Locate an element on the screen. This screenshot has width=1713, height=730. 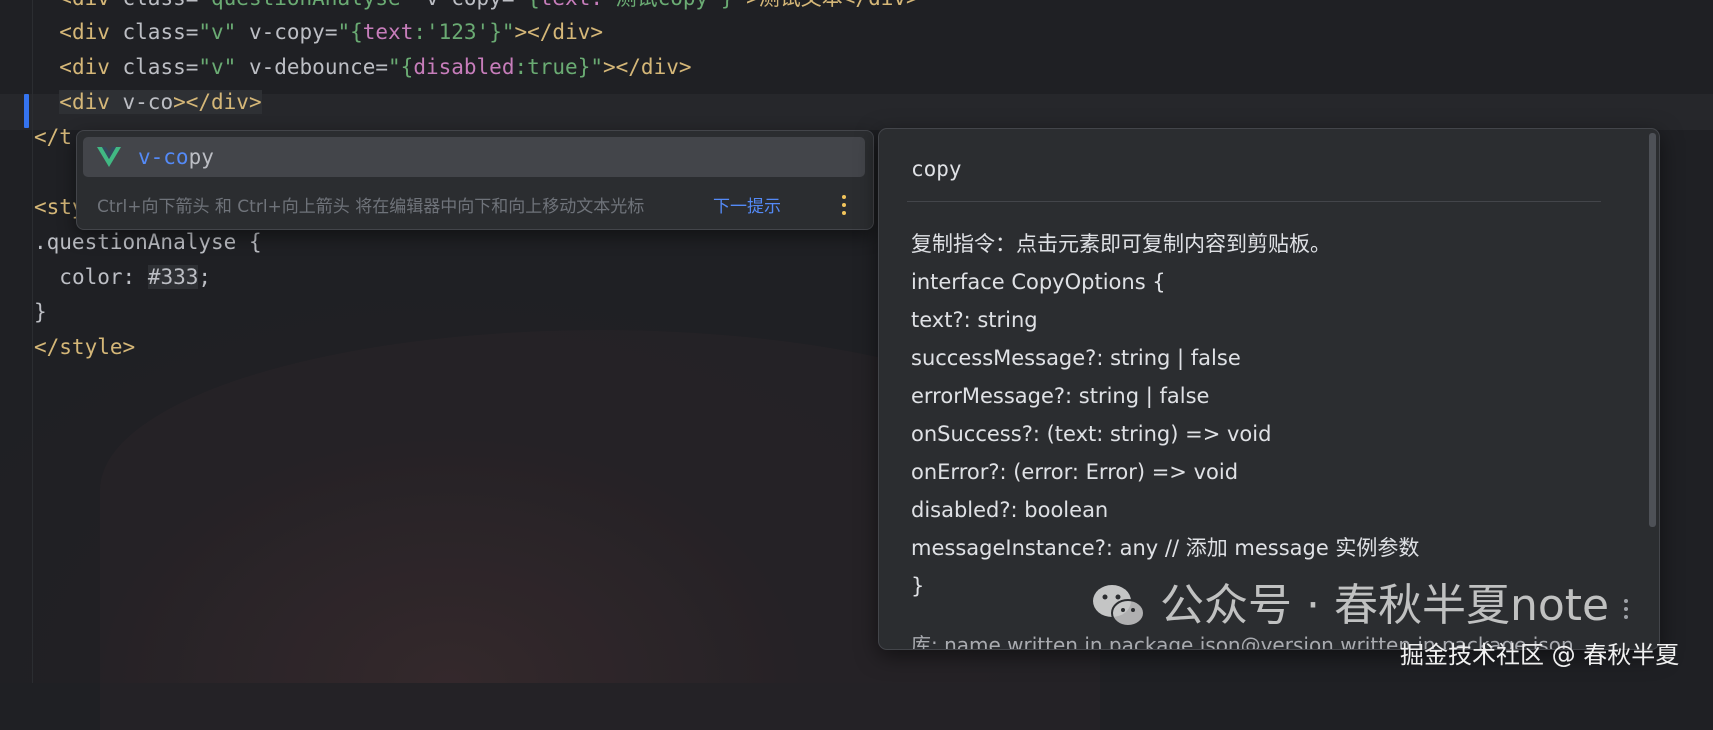
code-line: color: #333; is located at coordinates (122, 277).